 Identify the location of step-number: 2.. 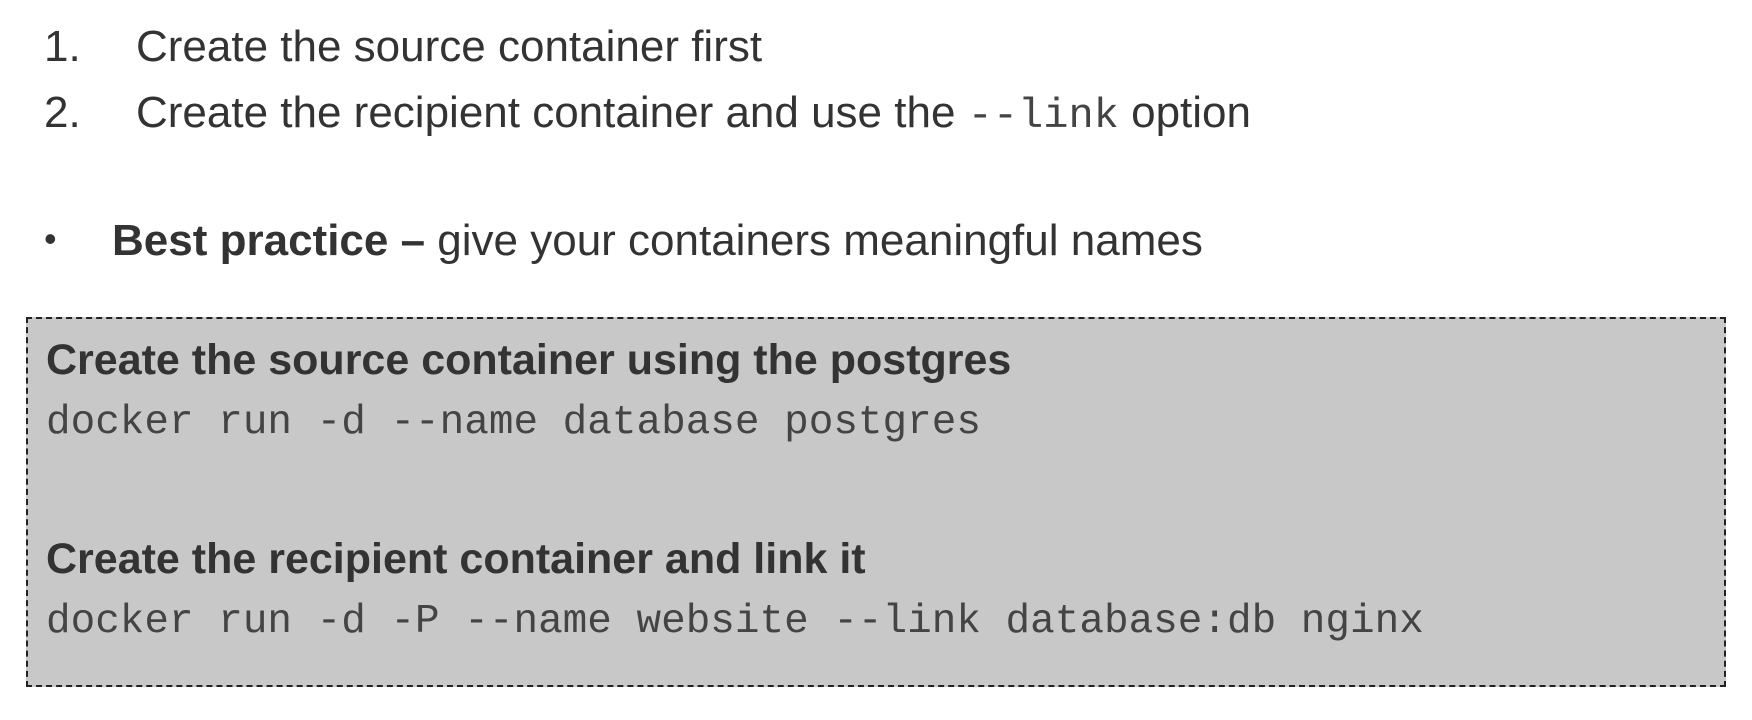
(62, 112).